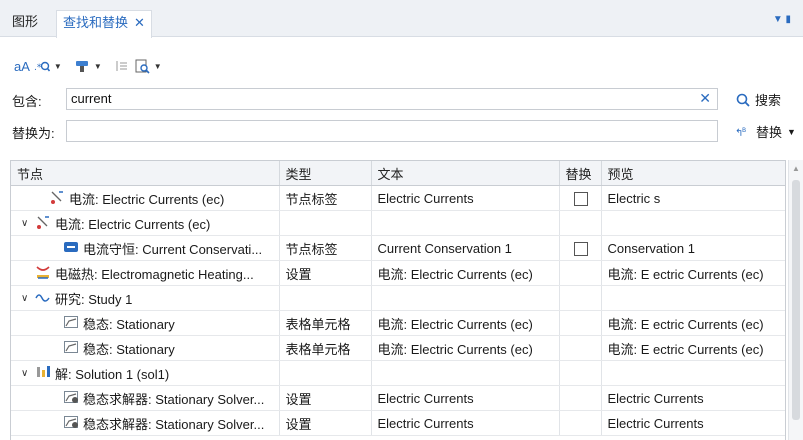 The image size is (803, 440). Describe the element at coordinates (465, 173) in the screenshot. I see `column-header-text: 文本` at that location.